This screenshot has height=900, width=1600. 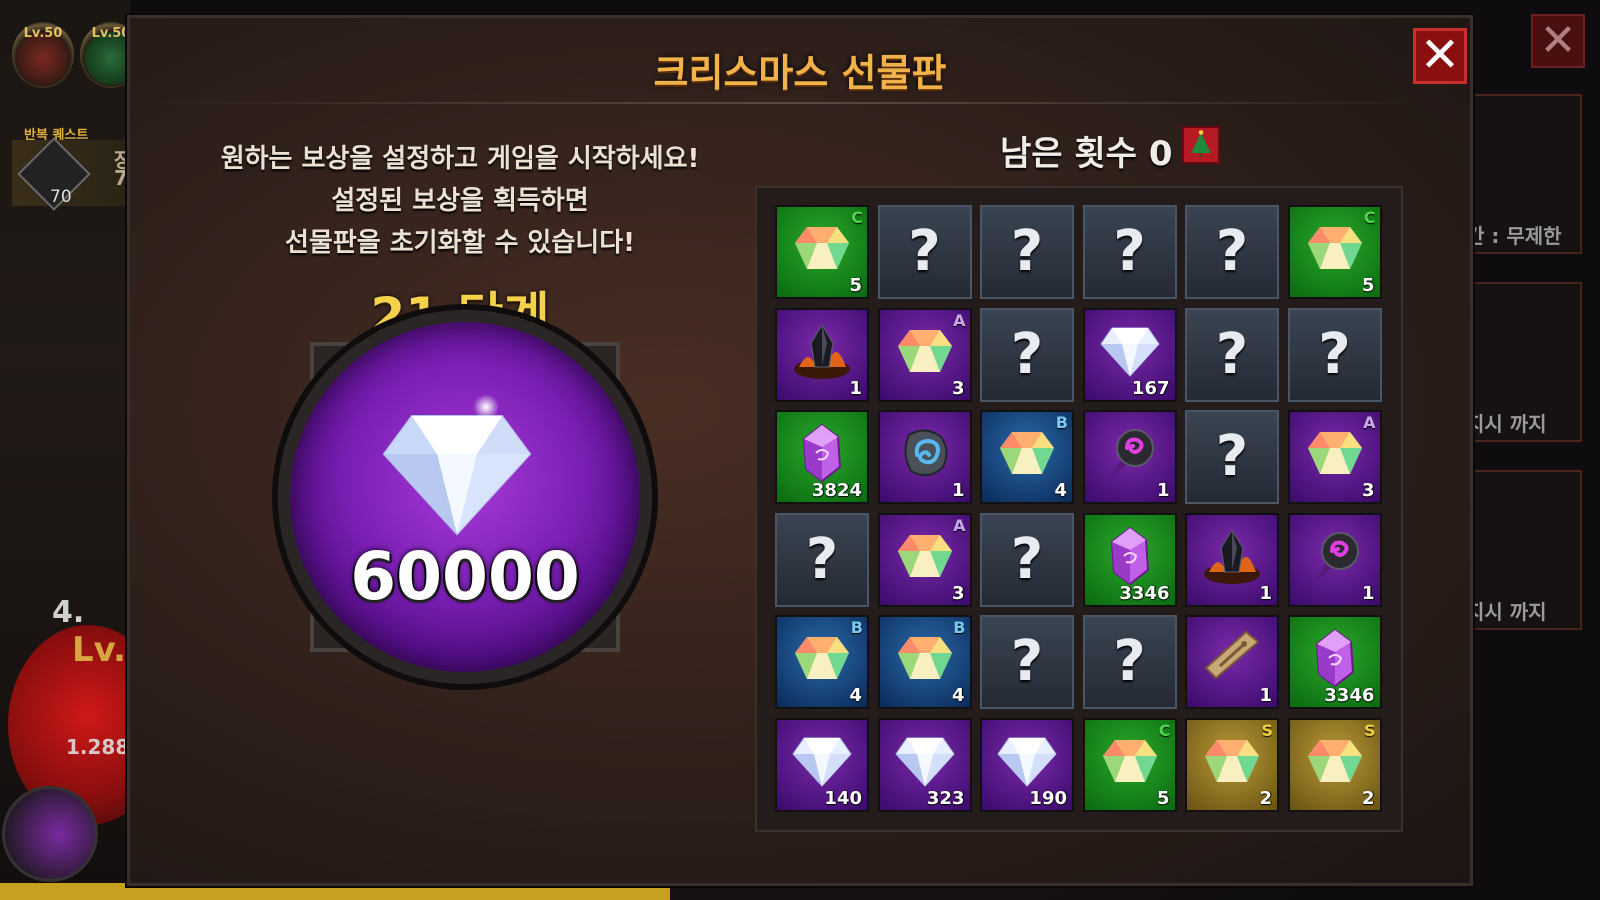 I want to click on reward-slot: 323, so click(x=924, y=764).